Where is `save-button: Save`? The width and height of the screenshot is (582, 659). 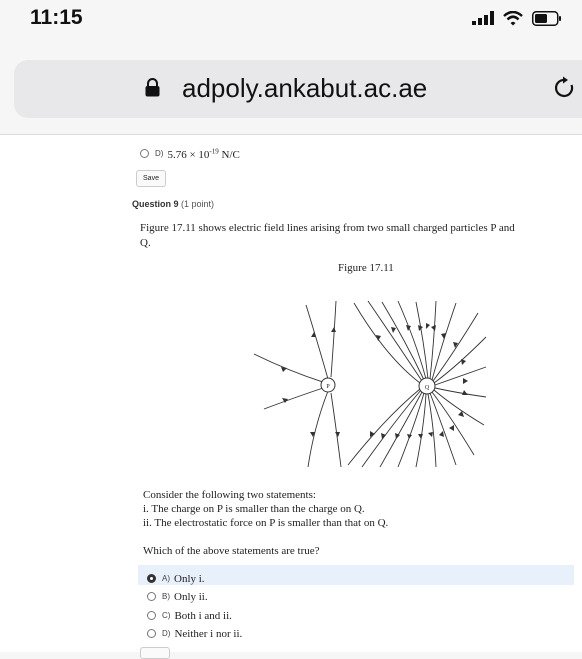
save-button: Save is located at coordinates (151, 178).